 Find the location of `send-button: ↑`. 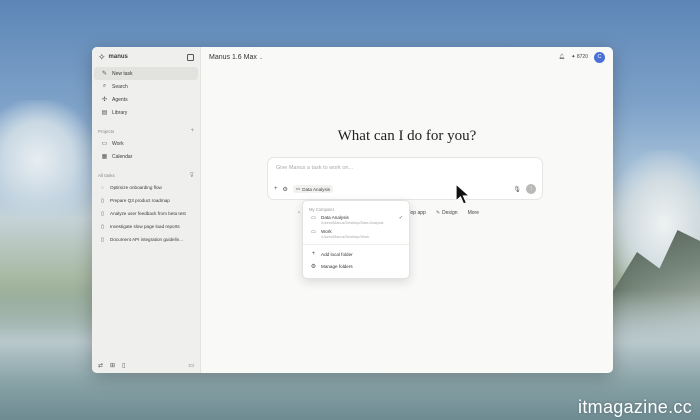

send-button: ↑ is located at coordinates (531, 189).